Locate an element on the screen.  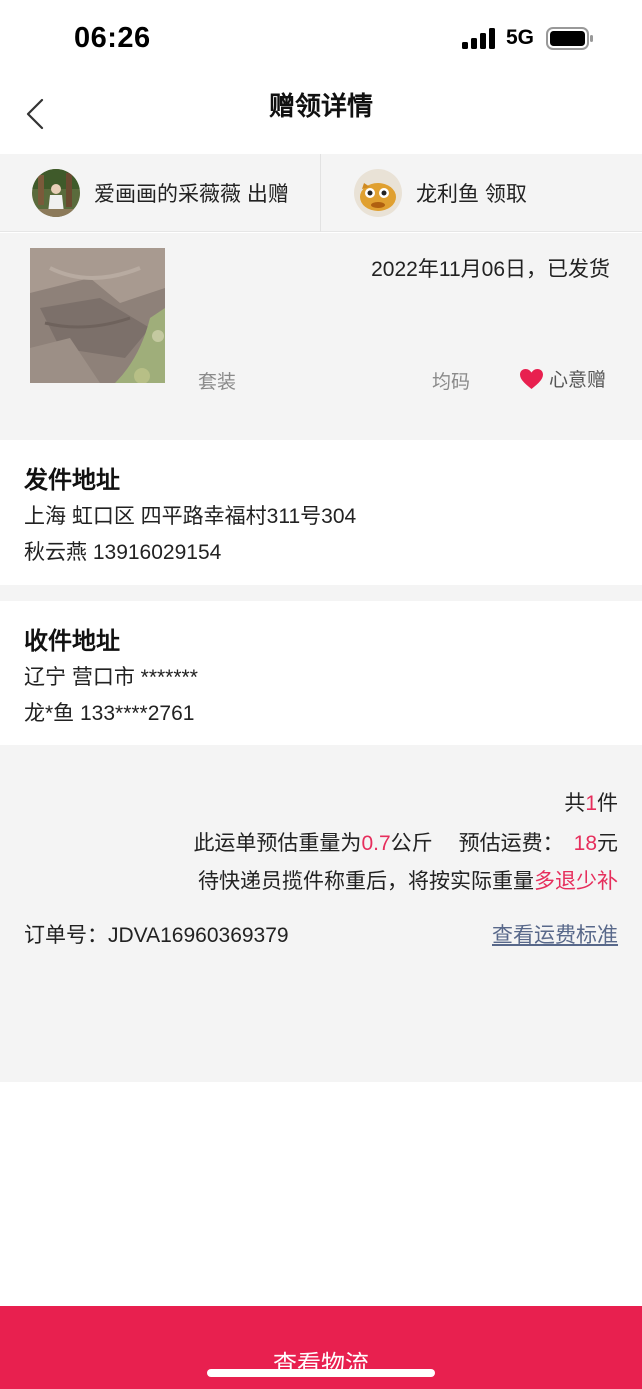
weight-prefix: 此运单预估重量为 is located at coordinates (277, 843).